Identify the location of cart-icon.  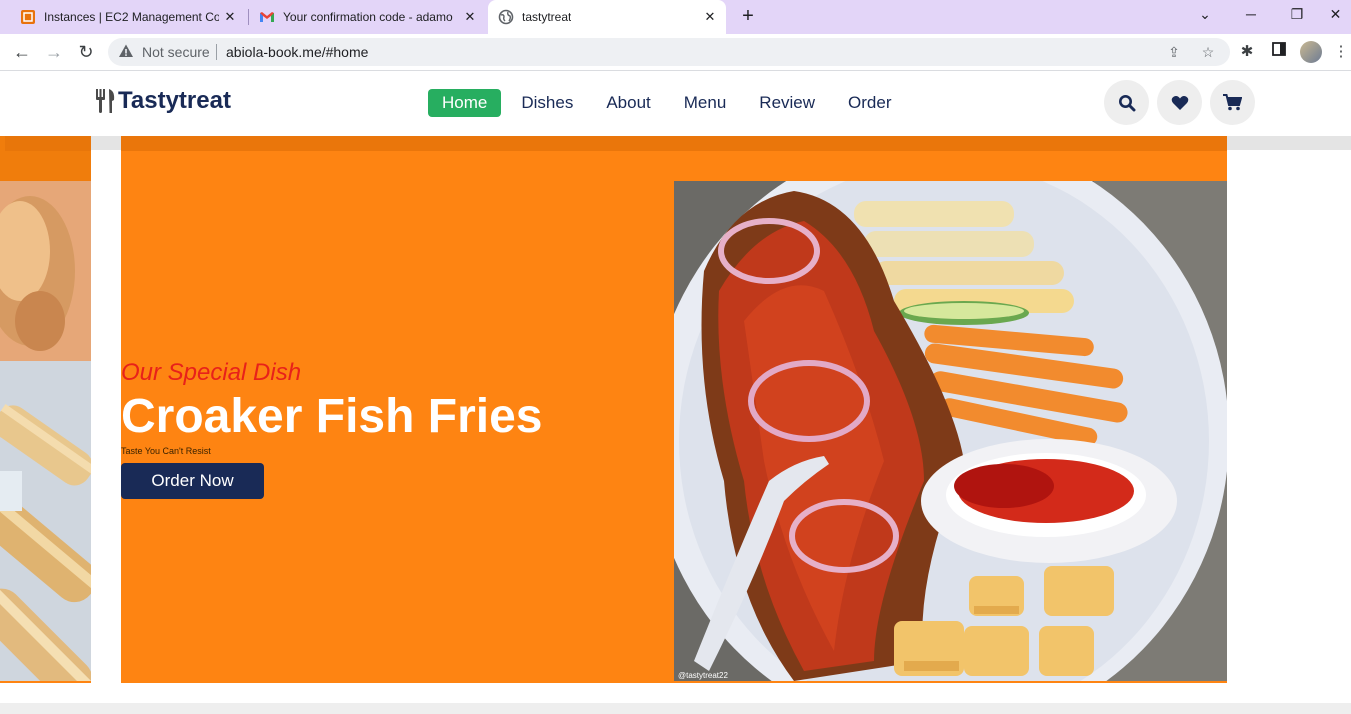
(1232, 102).